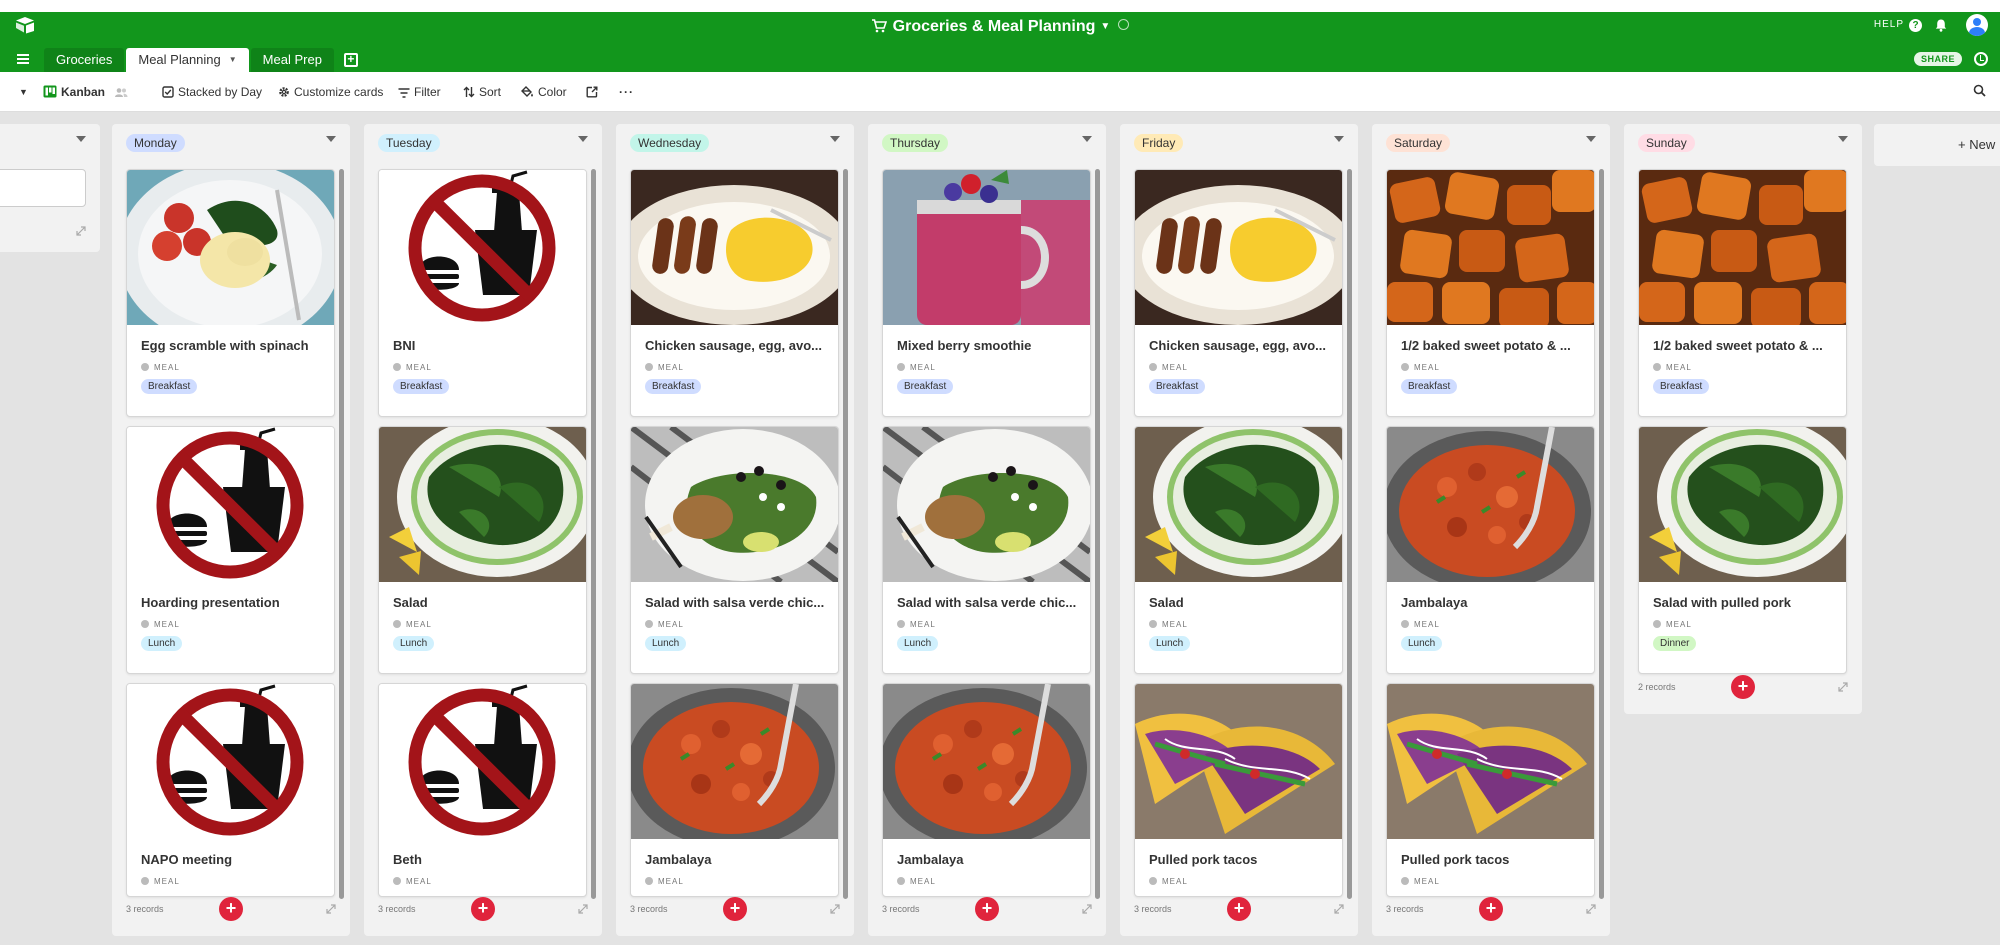 The height and width of the screenshot is (945, 2000). What do you see at coordinates (350, 60) in the screenshot?
I see `add-table-icon: +` at bounding box center [350, 60].